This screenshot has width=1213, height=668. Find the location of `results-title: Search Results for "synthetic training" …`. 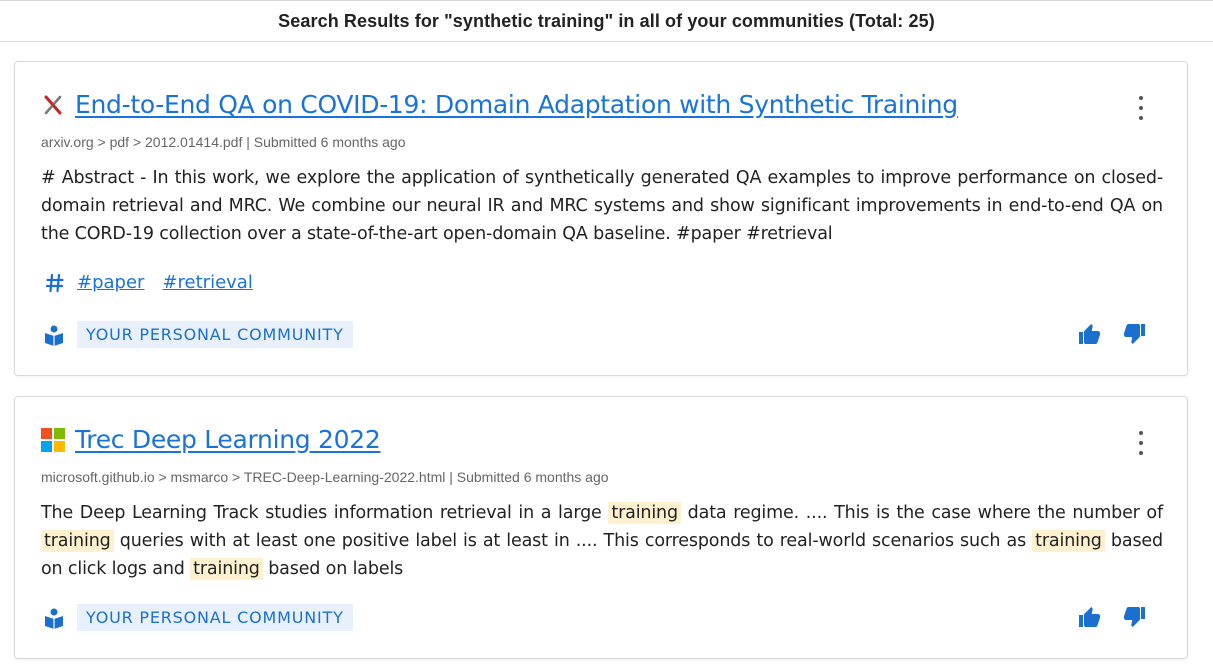

results-title: Search Results for "synthetic training" … is located at coordinates (606, 20).